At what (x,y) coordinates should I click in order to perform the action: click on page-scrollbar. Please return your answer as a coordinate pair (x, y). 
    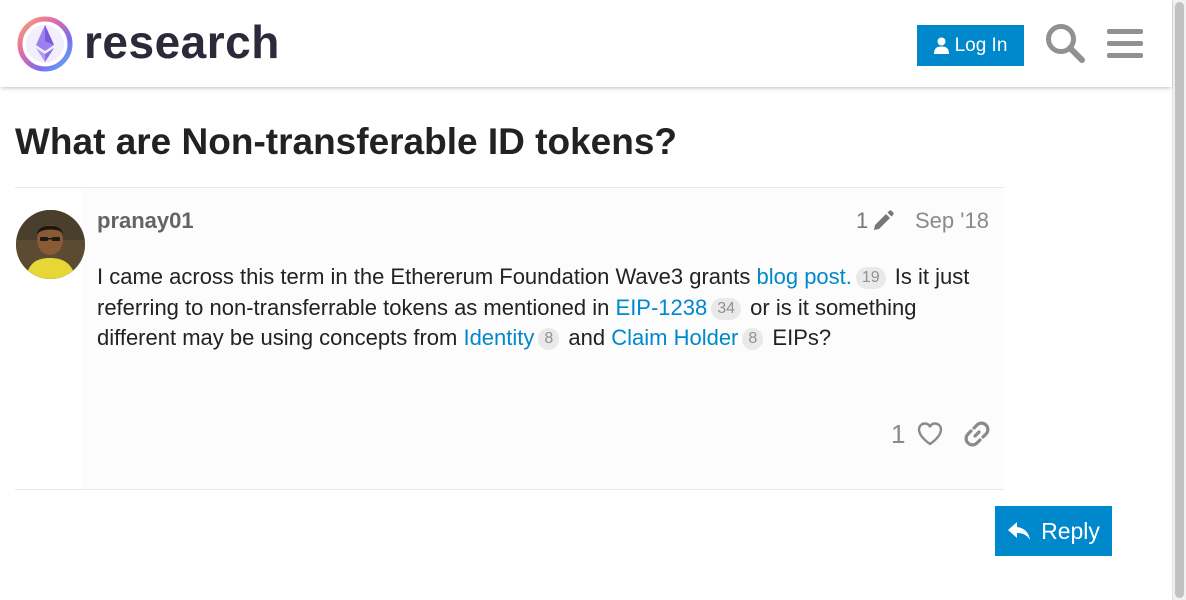
    Looking at the image, I should click on (1179, 300).